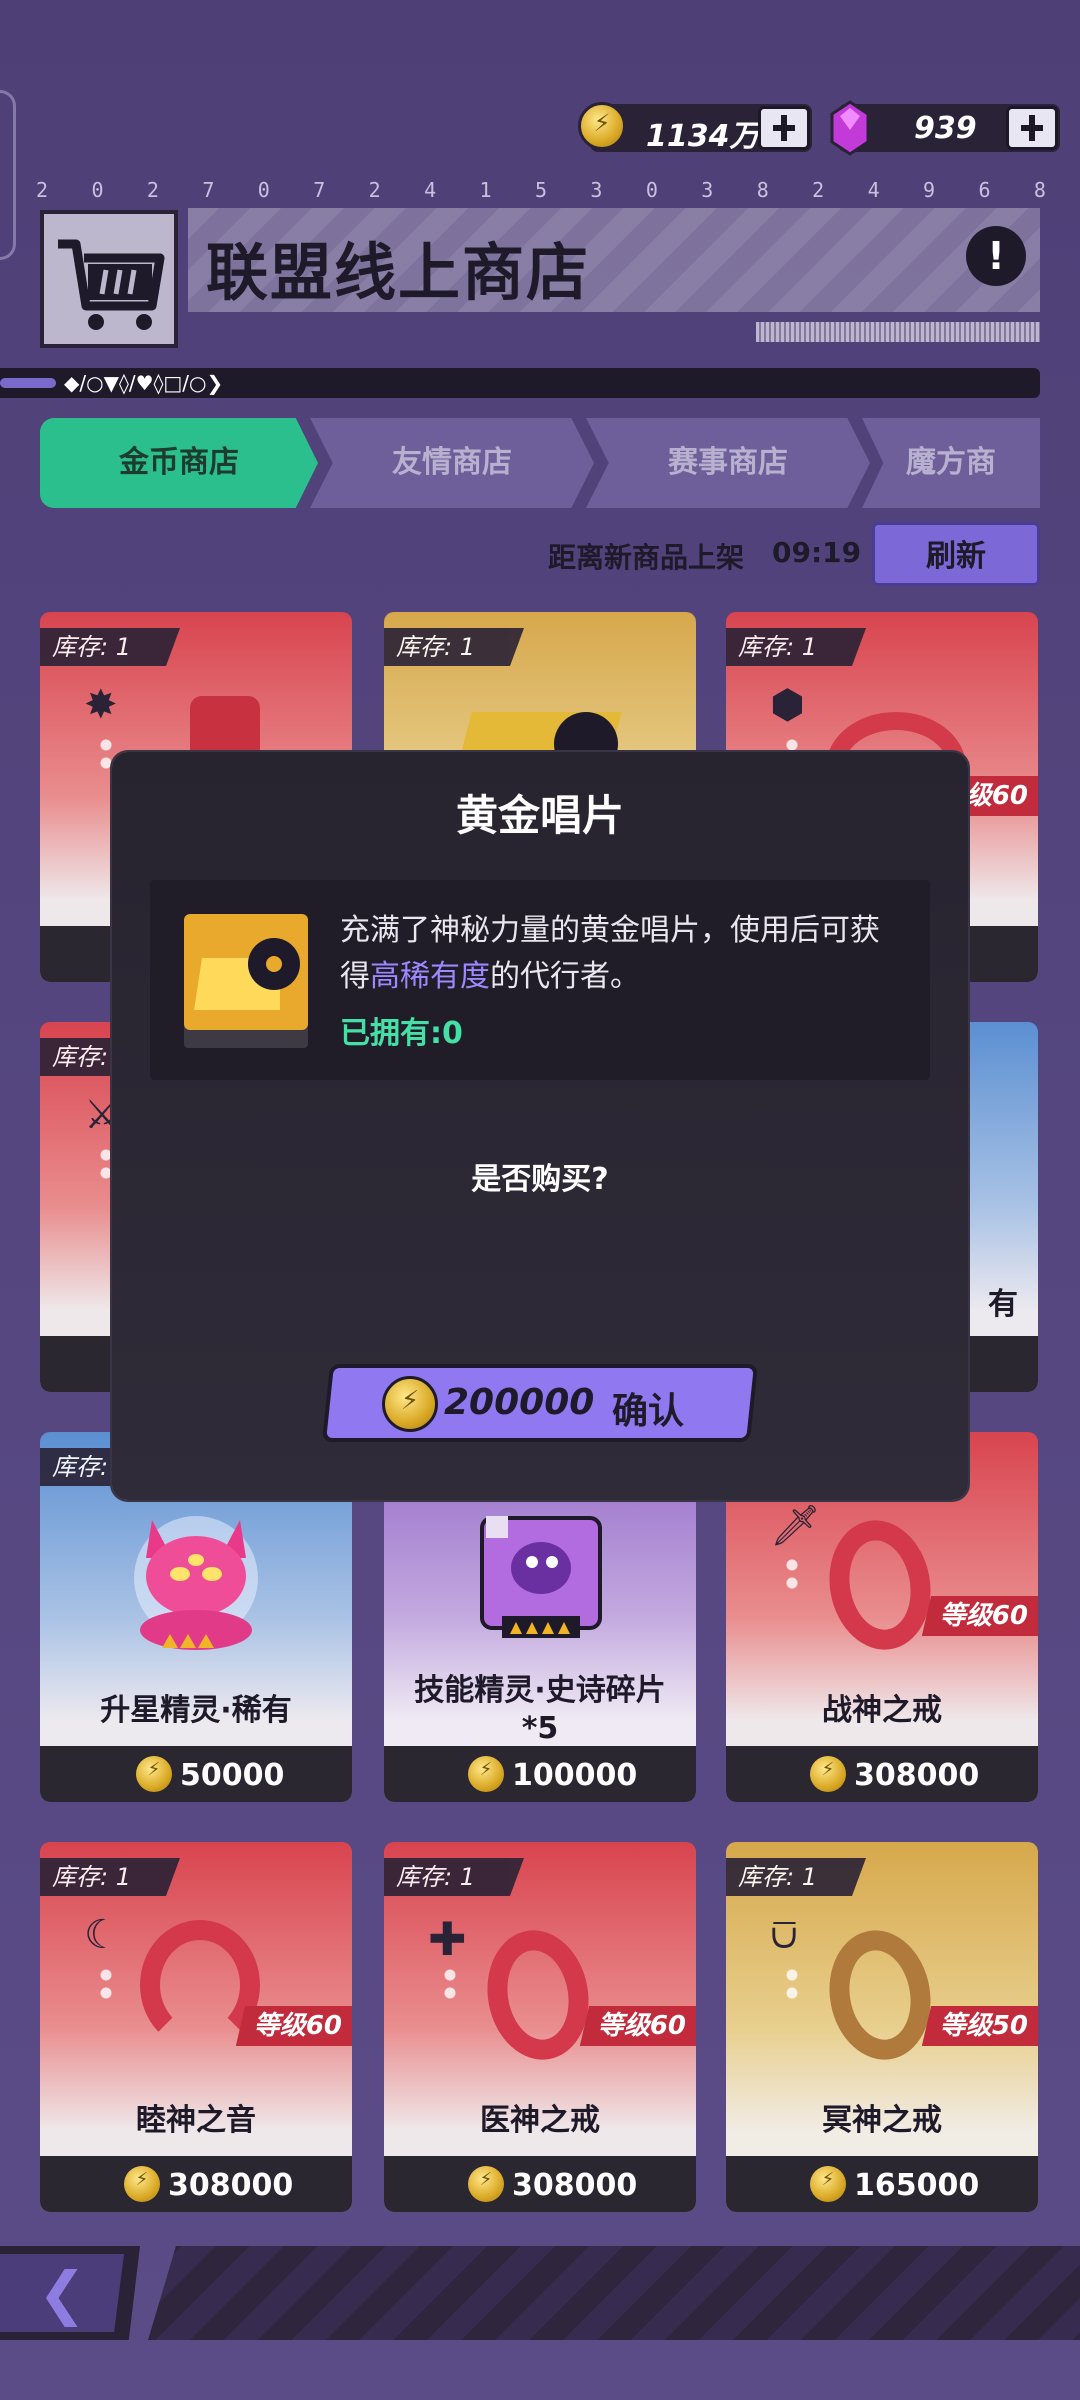 The height and width of the screenshot is (2400, 1080). I want to click on serial-digit: 8, so click(1039, 190).